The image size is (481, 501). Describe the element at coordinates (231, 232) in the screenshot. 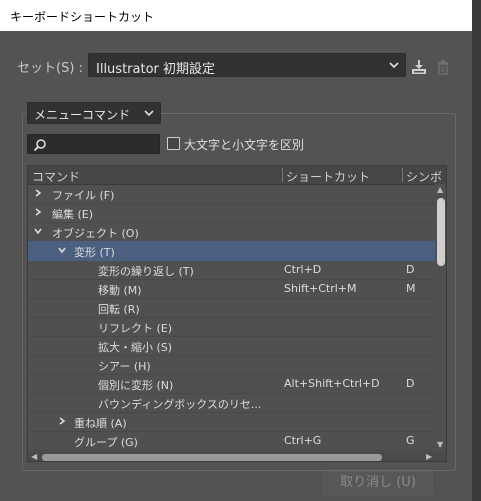

I see `table-row: オブジェクト (O)` at that location.